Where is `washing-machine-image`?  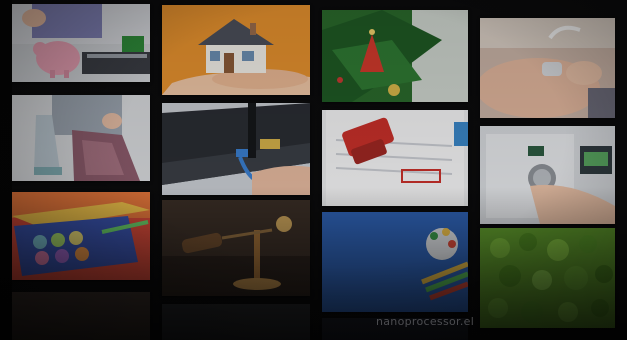 washing-machine-image is located at coordinates (547, 175).